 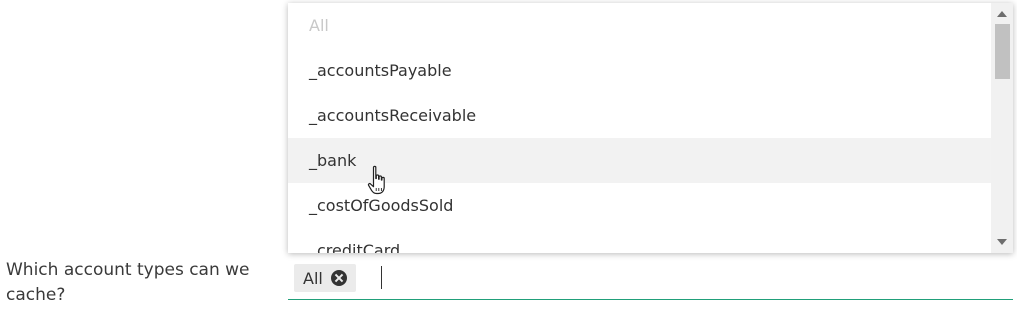 I want to click on account-types-select: All, so click(x=650, y=277).